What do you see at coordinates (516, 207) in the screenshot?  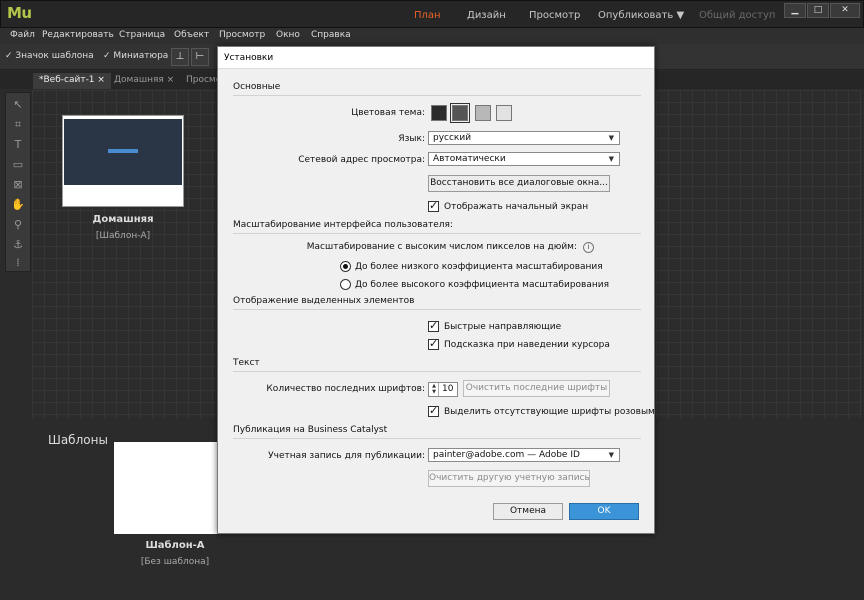 I see `show-welcome-label: Отображать начальный экран` at bounding box center [516, 207].